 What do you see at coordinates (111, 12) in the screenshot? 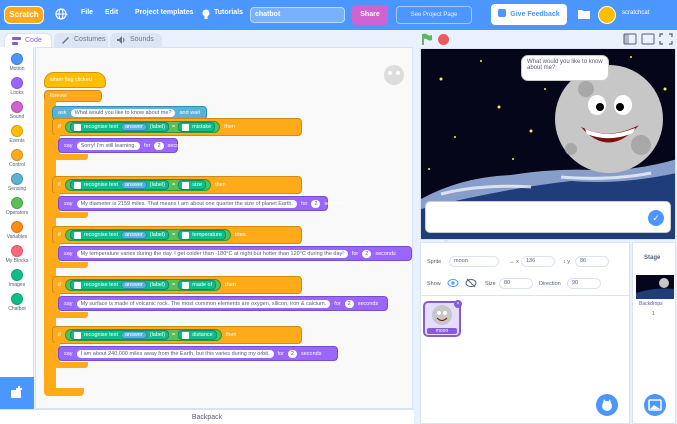
I see `edit-menu: Edit` at bounding box center [111, 12].